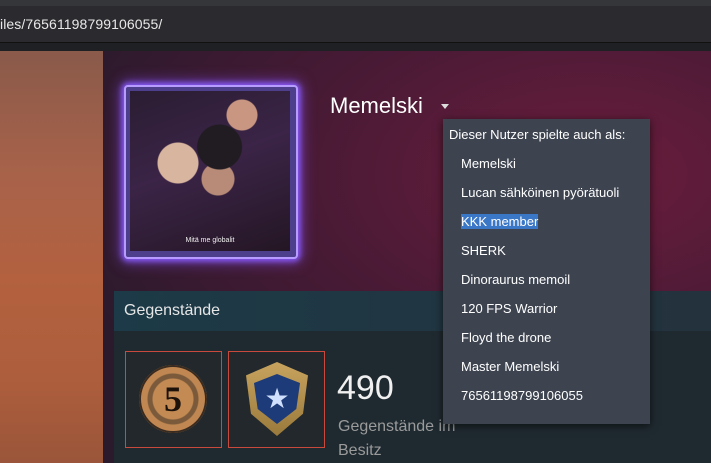 The height and width of the screenshot is (463, 711). I want to click on name-history-dropdown-icon, so click(445, 106).